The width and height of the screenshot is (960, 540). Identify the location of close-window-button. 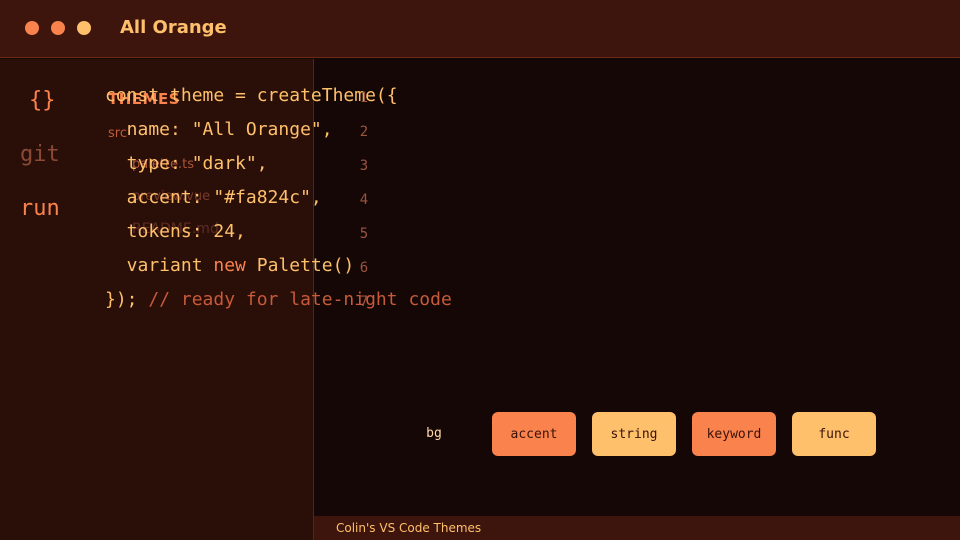
(32, 28).